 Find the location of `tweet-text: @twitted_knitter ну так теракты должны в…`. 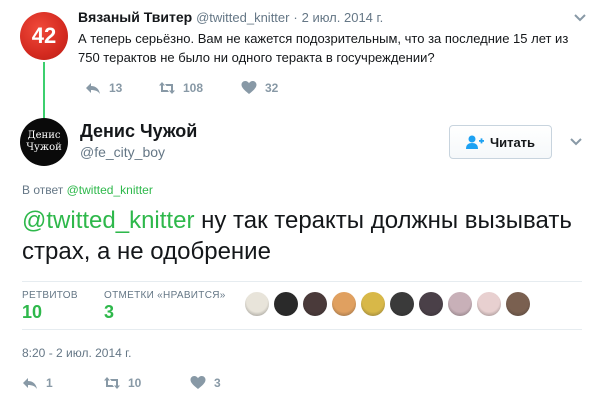

tweet-text: @twitted_knitter ну так теракты должны в… is located at coordinates (302, 236).